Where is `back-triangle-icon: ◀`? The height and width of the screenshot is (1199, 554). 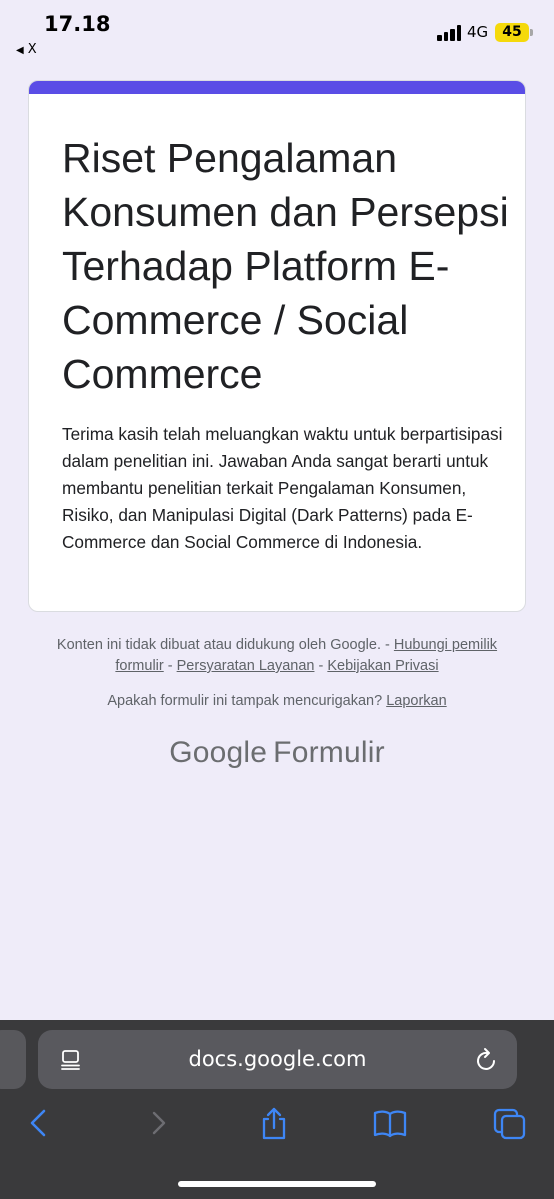 back-triangle-icon: ◀ is located at coordinates (20, 50).